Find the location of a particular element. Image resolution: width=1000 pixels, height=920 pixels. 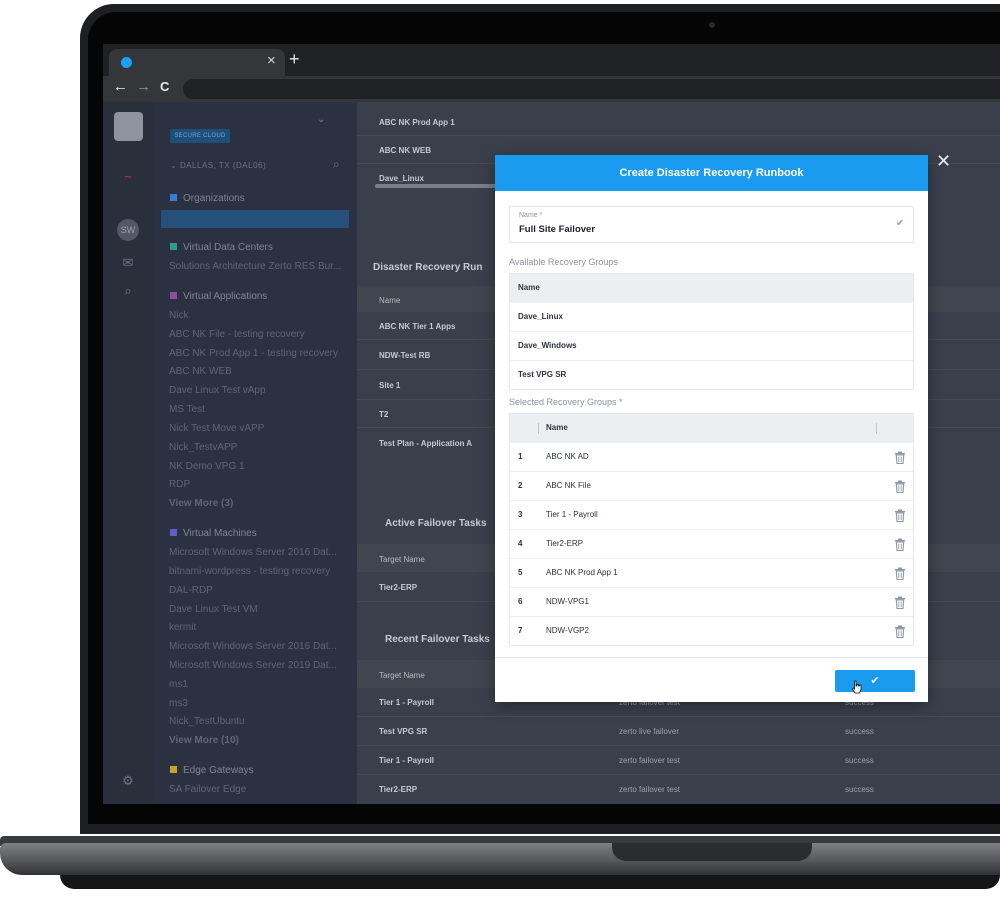

app-rail: ~ SW ✉ ⌕ ⚙ is located at coordinates (128, 453).